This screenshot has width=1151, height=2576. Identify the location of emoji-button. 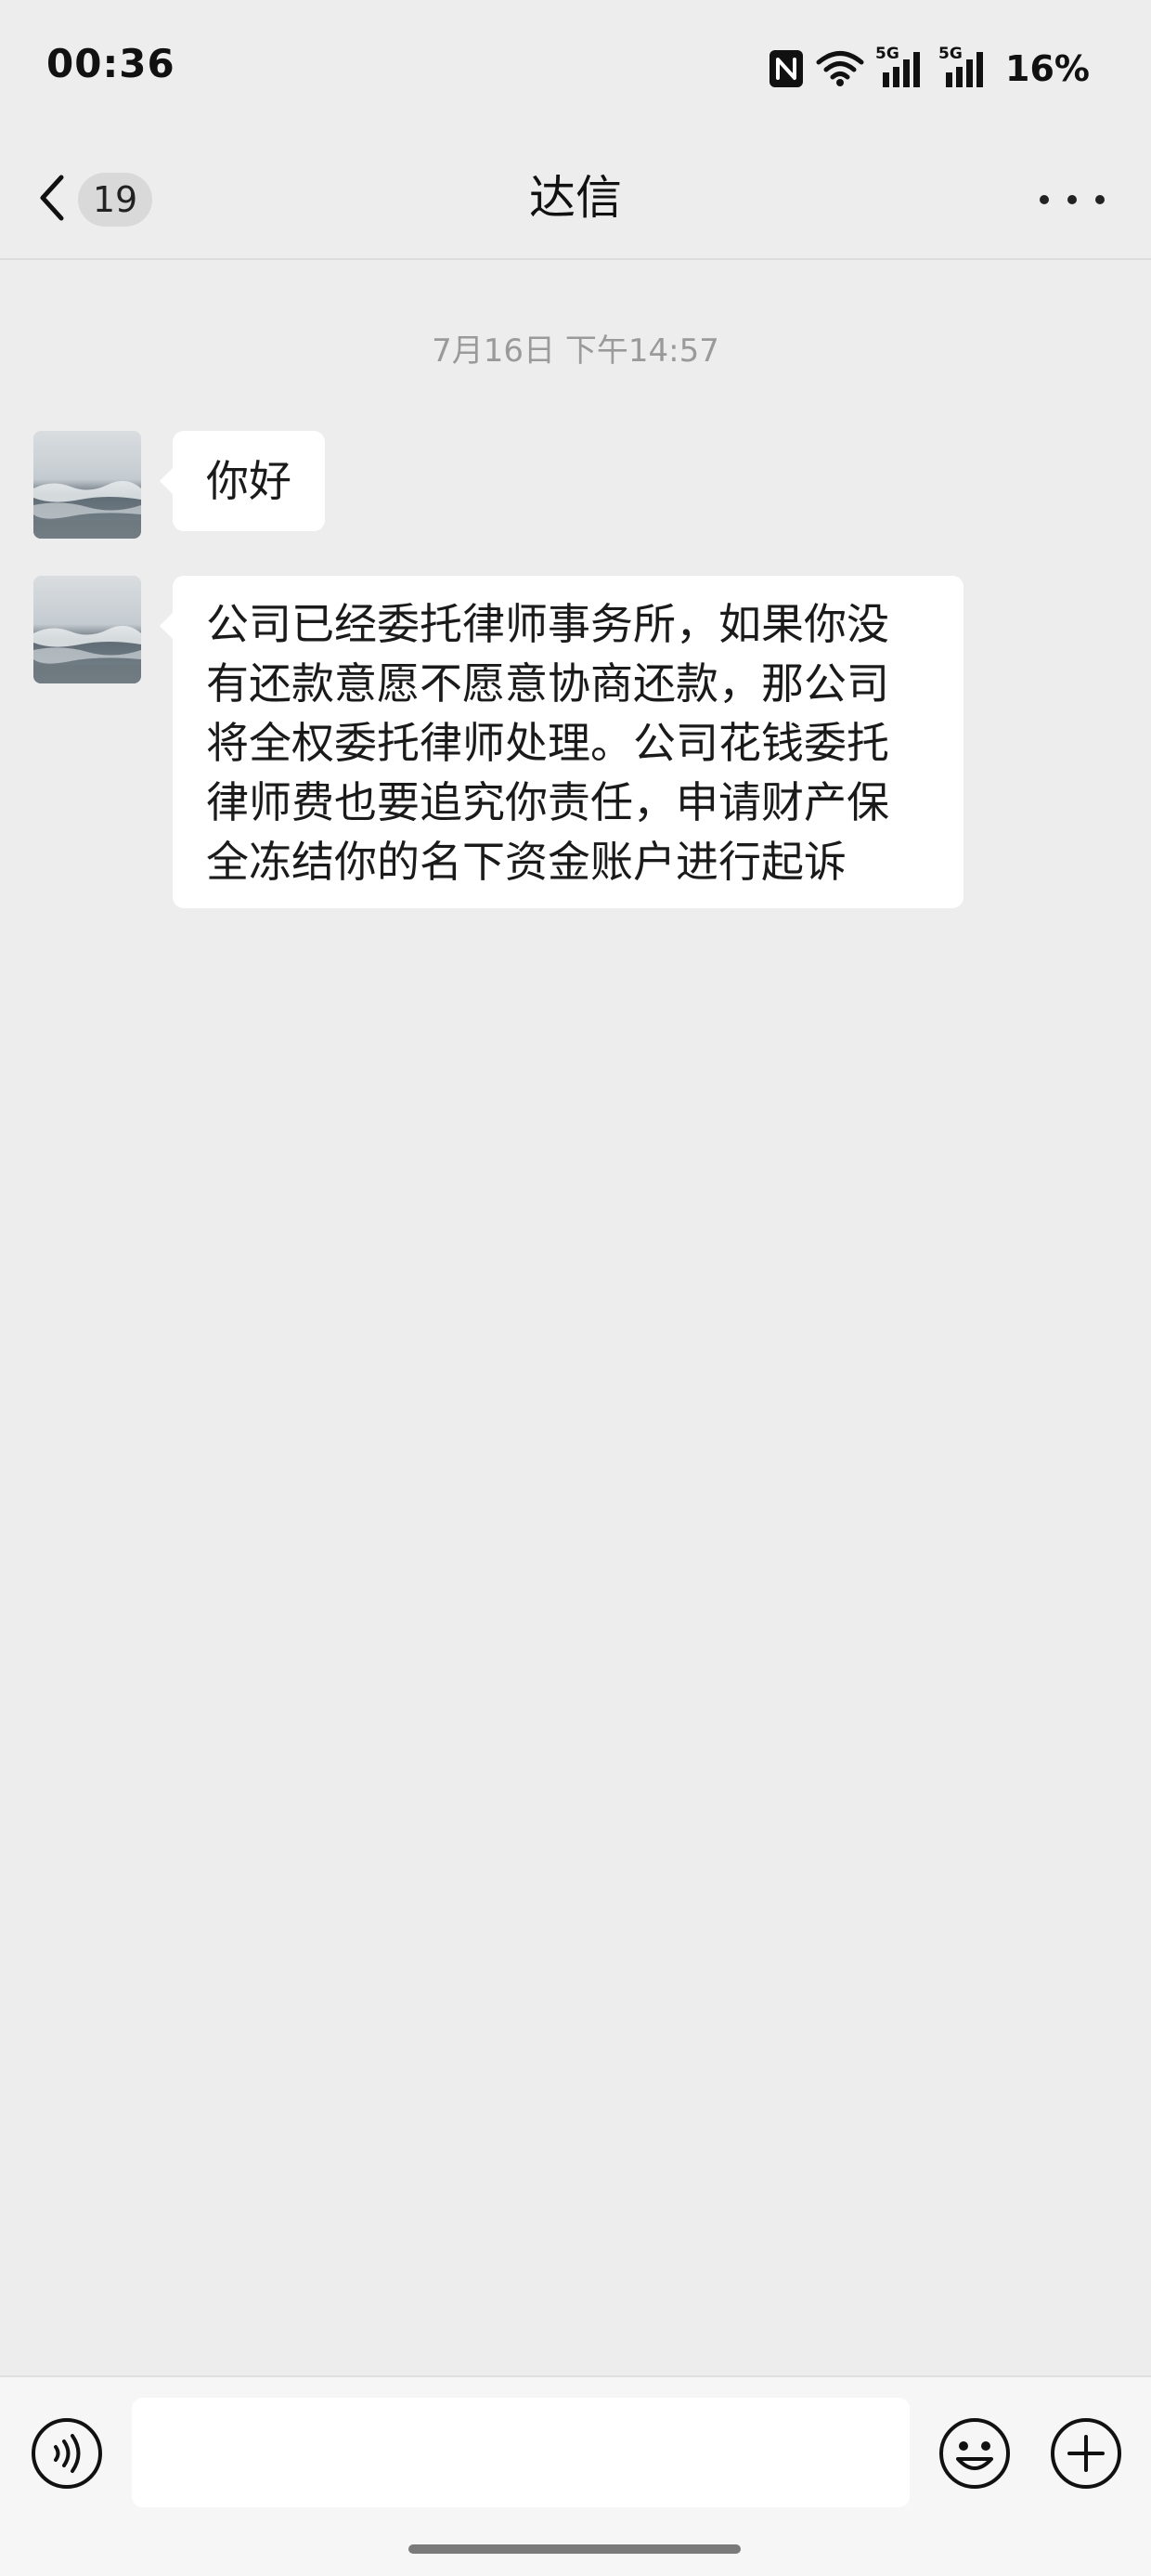
(975, 2453).